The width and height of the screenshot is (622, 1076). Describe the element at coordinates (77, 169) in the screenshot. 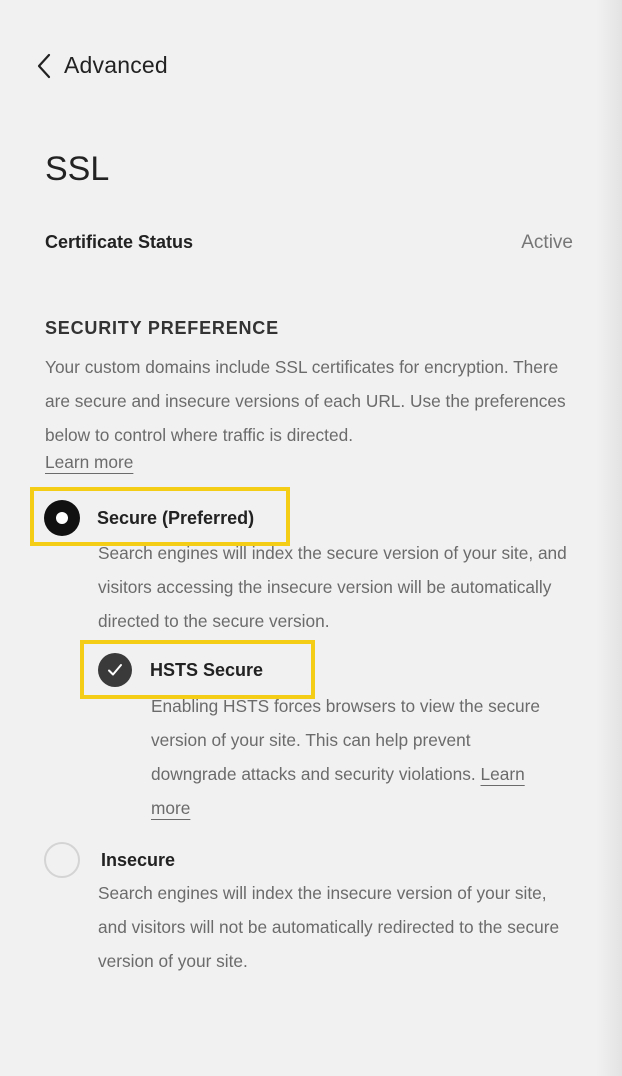

I see `page-title: SSL` at that location.